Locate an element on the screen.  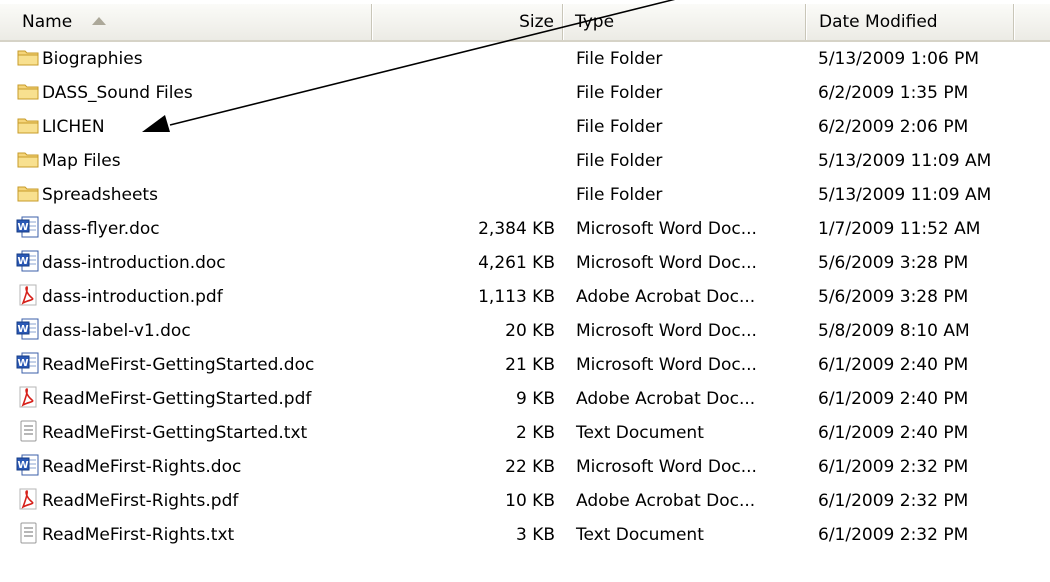
folder-row: Map Files File Folder 5/13/2009 11:09 AM is located at coordinates (525, 161).